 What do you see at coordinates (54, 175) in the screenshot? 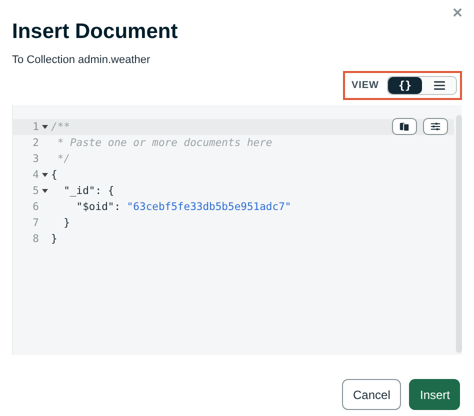
I see `code-line: {` at bounding box center [54, 175].